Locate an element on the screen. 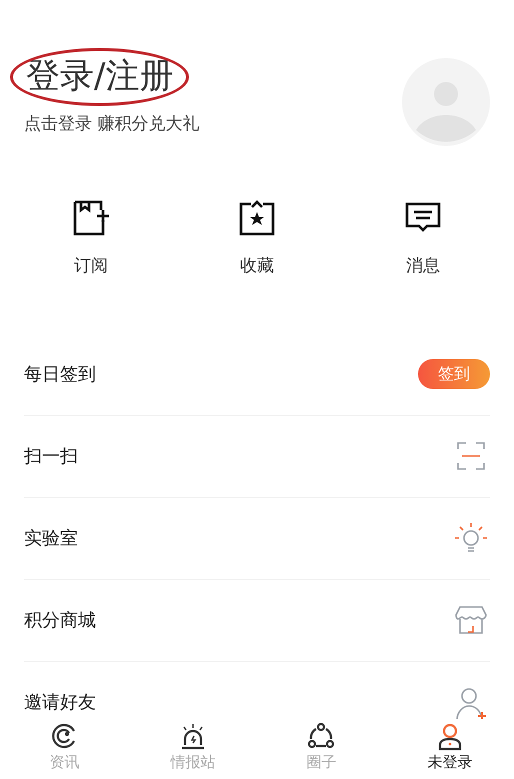 The height and width of the screenshot is (779, 514). menu-item: 实验室 is located at coordinates (51, 538).